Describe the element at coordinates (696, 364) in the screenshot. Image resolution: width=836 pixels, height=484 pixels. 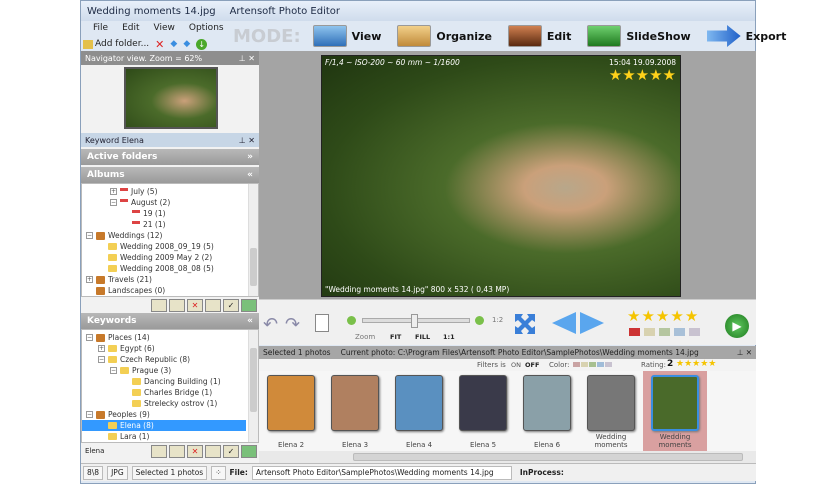
I see `rating-filter-stars: ★★★★★` at that location.